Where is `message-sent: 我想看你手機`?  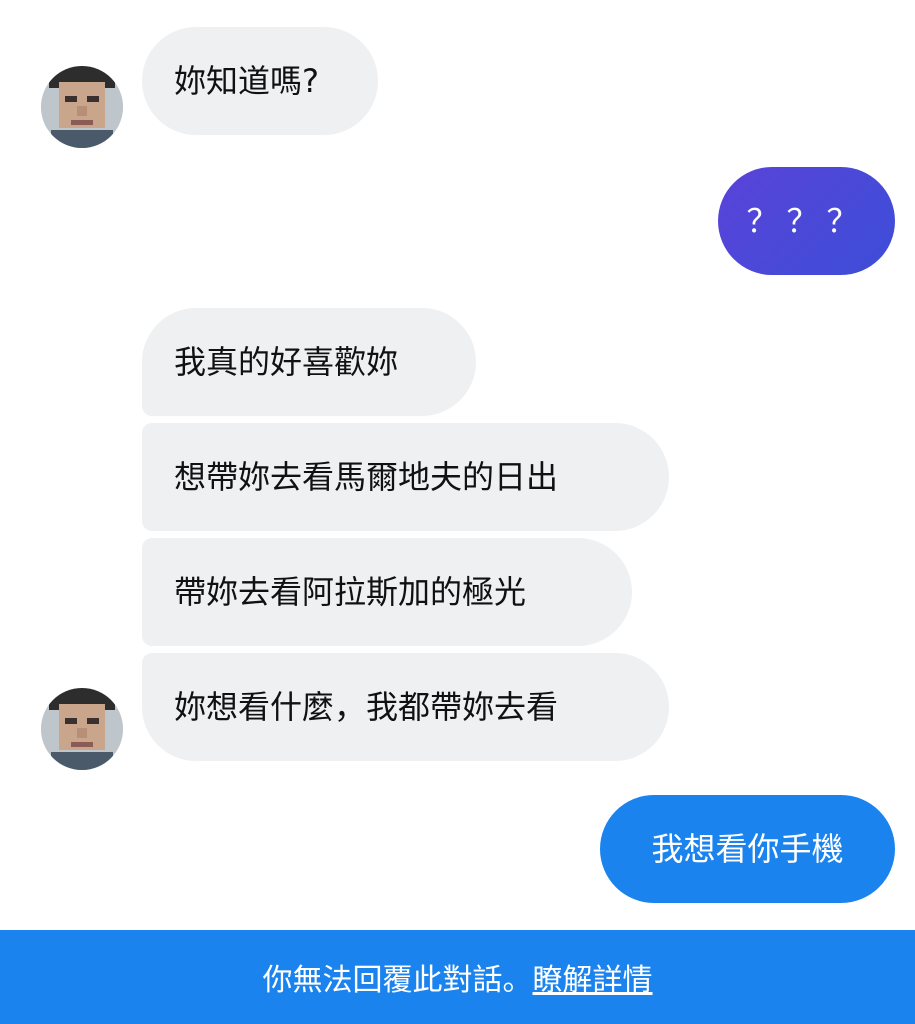
message-sent: 我想看你手機 is located at coordinates (747, 849).